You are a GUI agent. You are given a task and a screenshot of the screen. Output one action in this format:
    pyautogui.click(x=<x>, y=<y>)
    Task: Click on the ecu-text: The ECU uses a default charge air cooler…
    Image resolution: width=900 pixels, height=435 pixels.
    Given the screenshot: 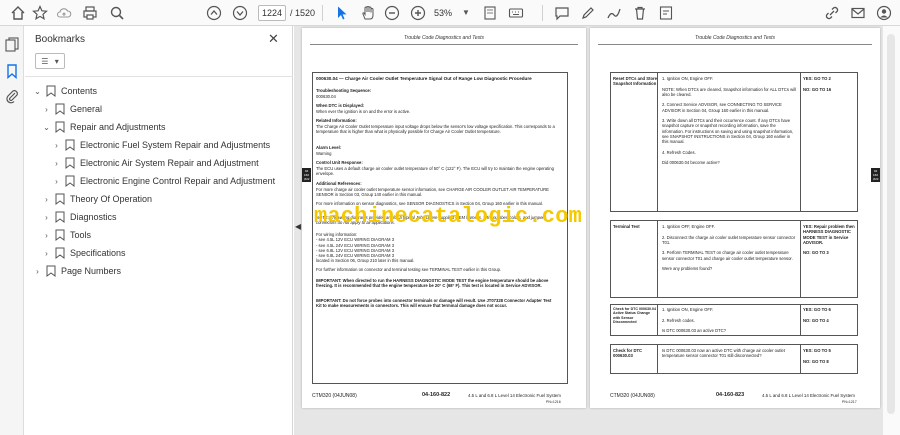 What is the action you would take?
    pyautogui.click(x=435, y=171)
    